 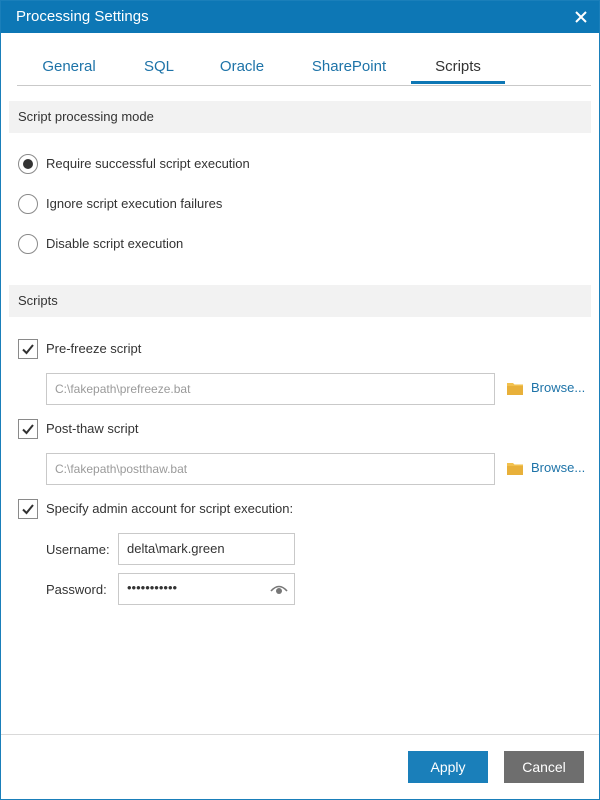 What do you see at coordinates (300, 117) in the screenshot?
I see `section-header-processing-mode: Script processing mode` at bounding box center [300, 117].